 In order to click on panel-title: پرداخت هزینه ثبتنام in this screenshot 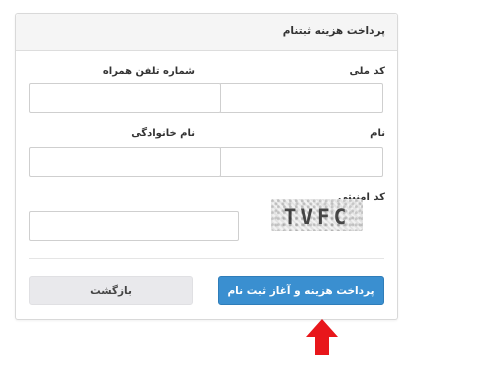, I will do `click(333, 31)`.